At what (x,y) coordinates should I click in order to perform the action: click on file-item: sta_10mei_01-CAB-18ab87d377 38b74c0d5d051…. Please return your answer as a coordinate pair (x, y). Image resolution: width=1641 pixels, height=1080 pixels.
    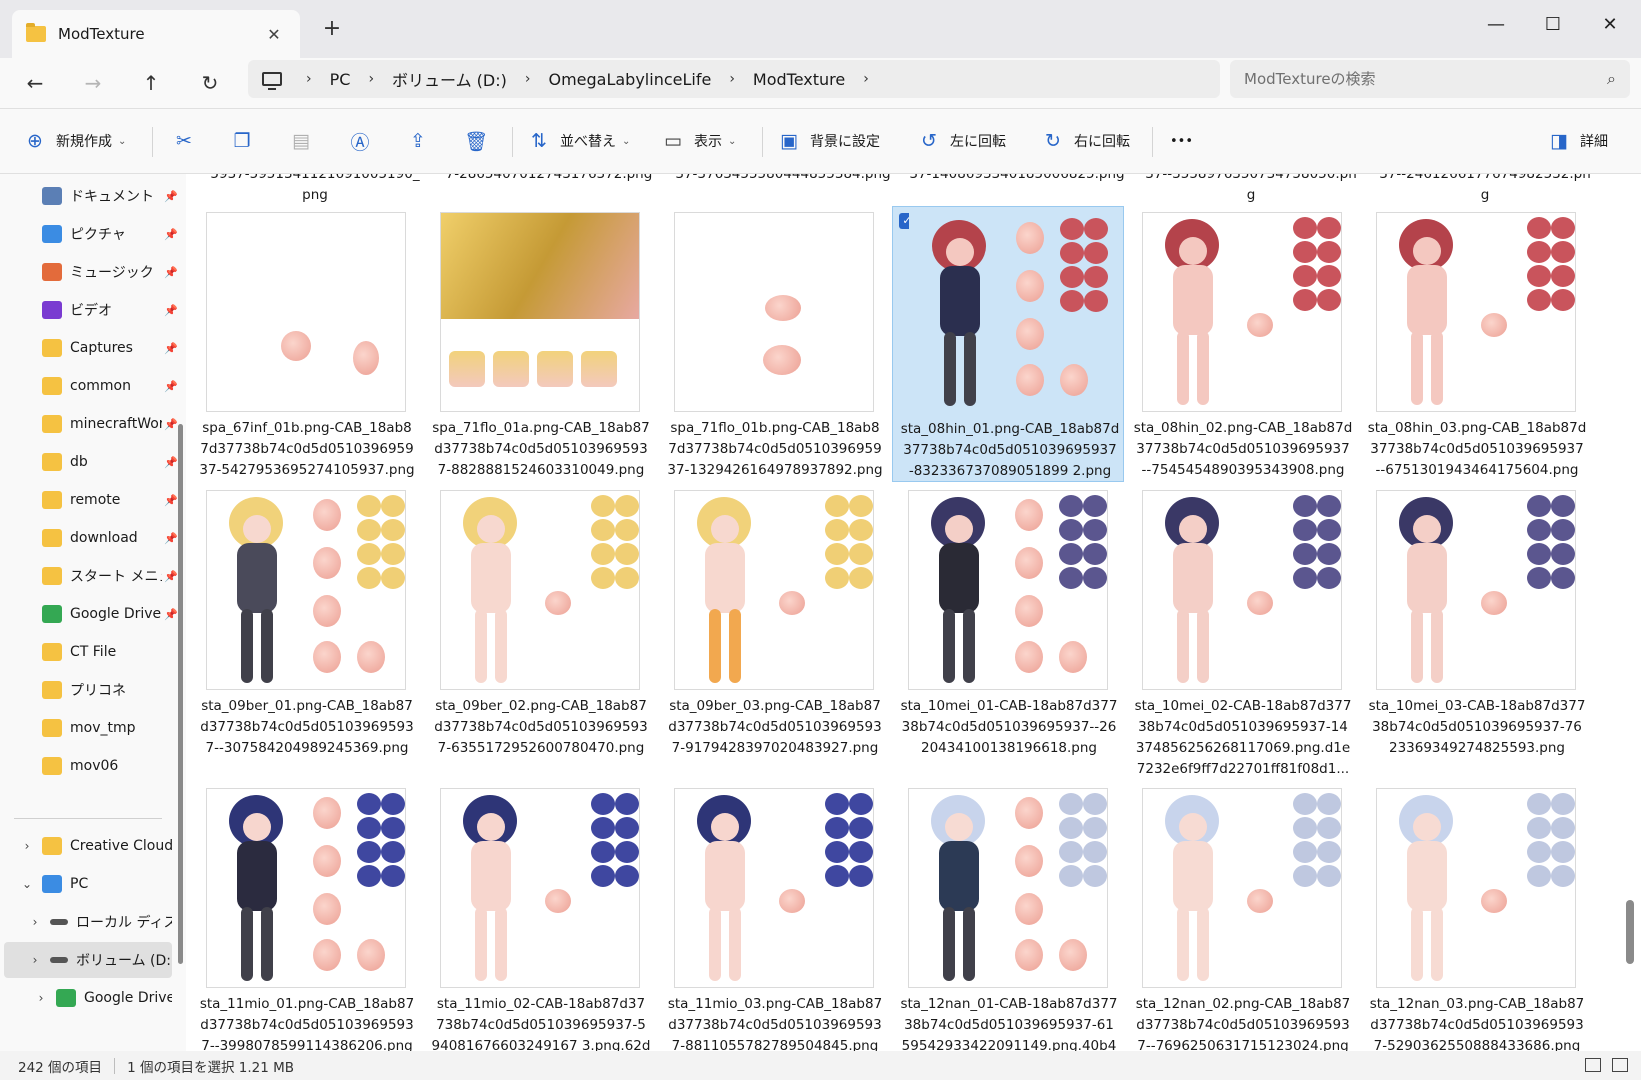
    Looking at the image, I should click on (1008, 622).